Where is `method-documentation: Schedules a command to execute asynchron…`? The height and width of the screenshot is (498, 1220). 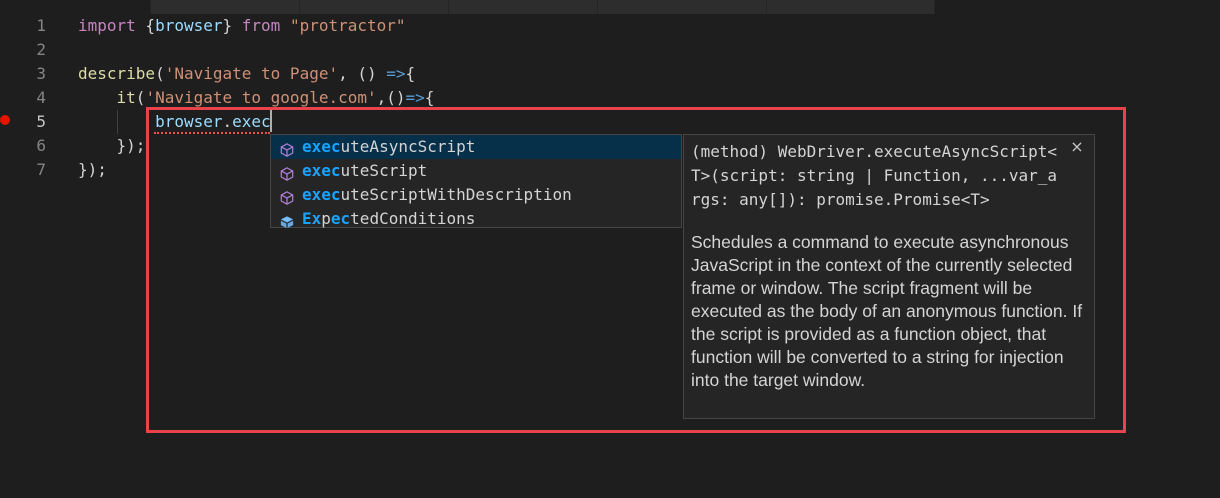 method-documentation: Schedules a command to execute asynchron… is located at coordinates (891, 324).